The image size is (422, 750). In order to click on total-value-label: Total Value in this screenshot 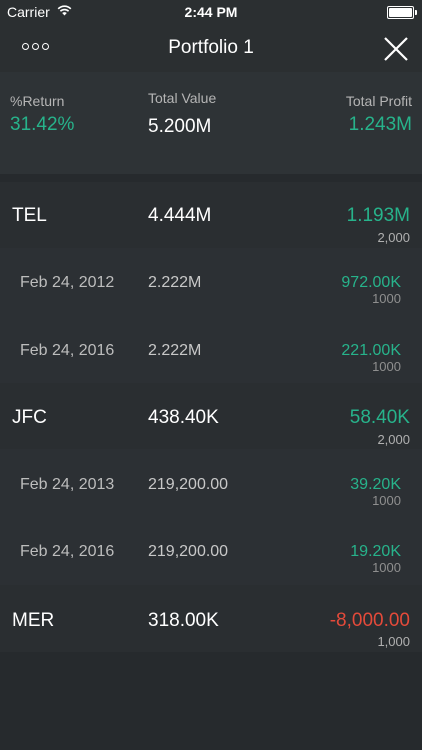, I will do `click(182, 98)`.